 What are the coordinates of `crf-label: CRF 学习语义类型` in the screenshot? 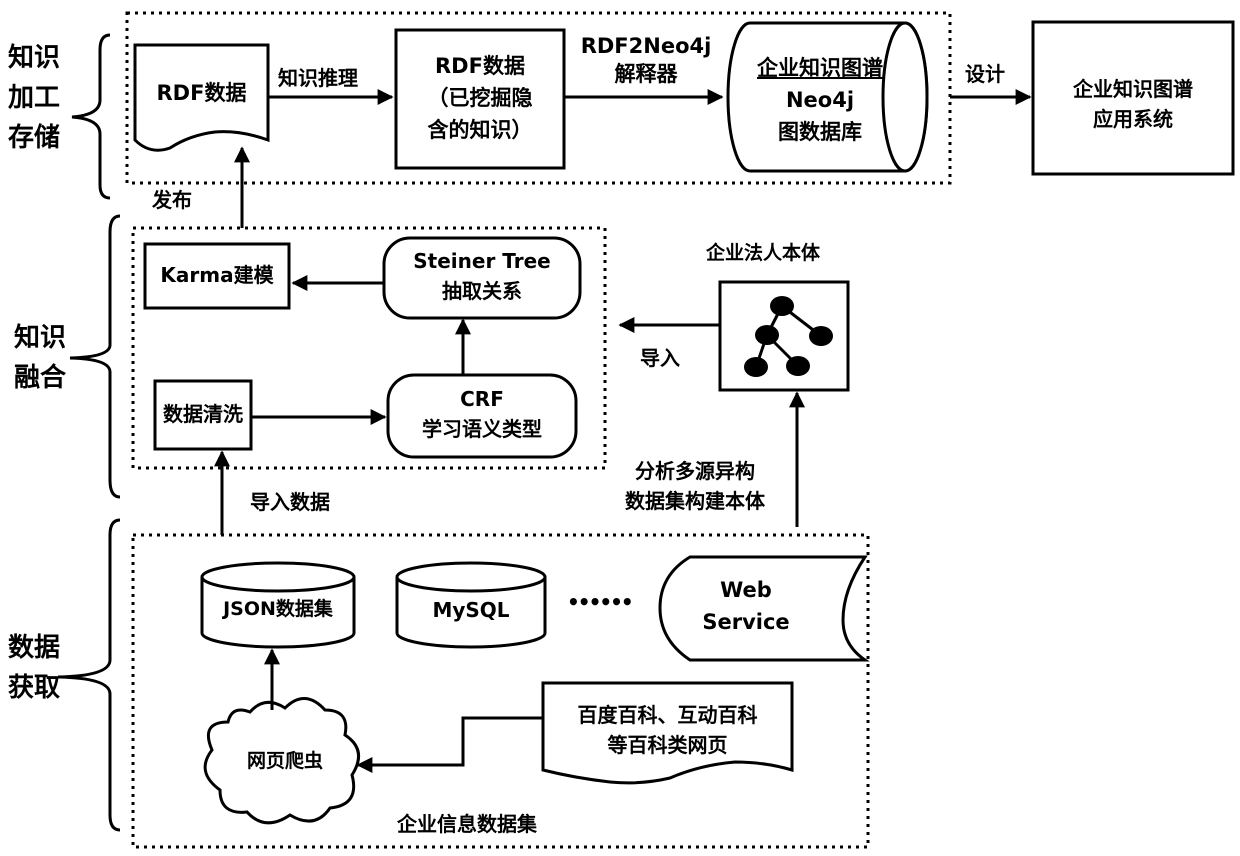 It's located at (482, 414).